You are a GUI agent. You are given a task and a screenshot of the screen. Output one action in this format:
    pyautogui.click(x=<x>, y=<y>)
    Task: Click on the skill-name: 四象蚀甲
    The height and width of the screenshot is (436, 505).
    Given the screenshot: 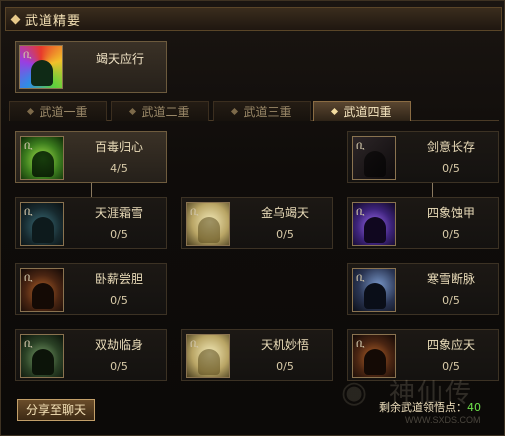 What is the action you would take?
    pyautogui.click(x=450, y=213)
    